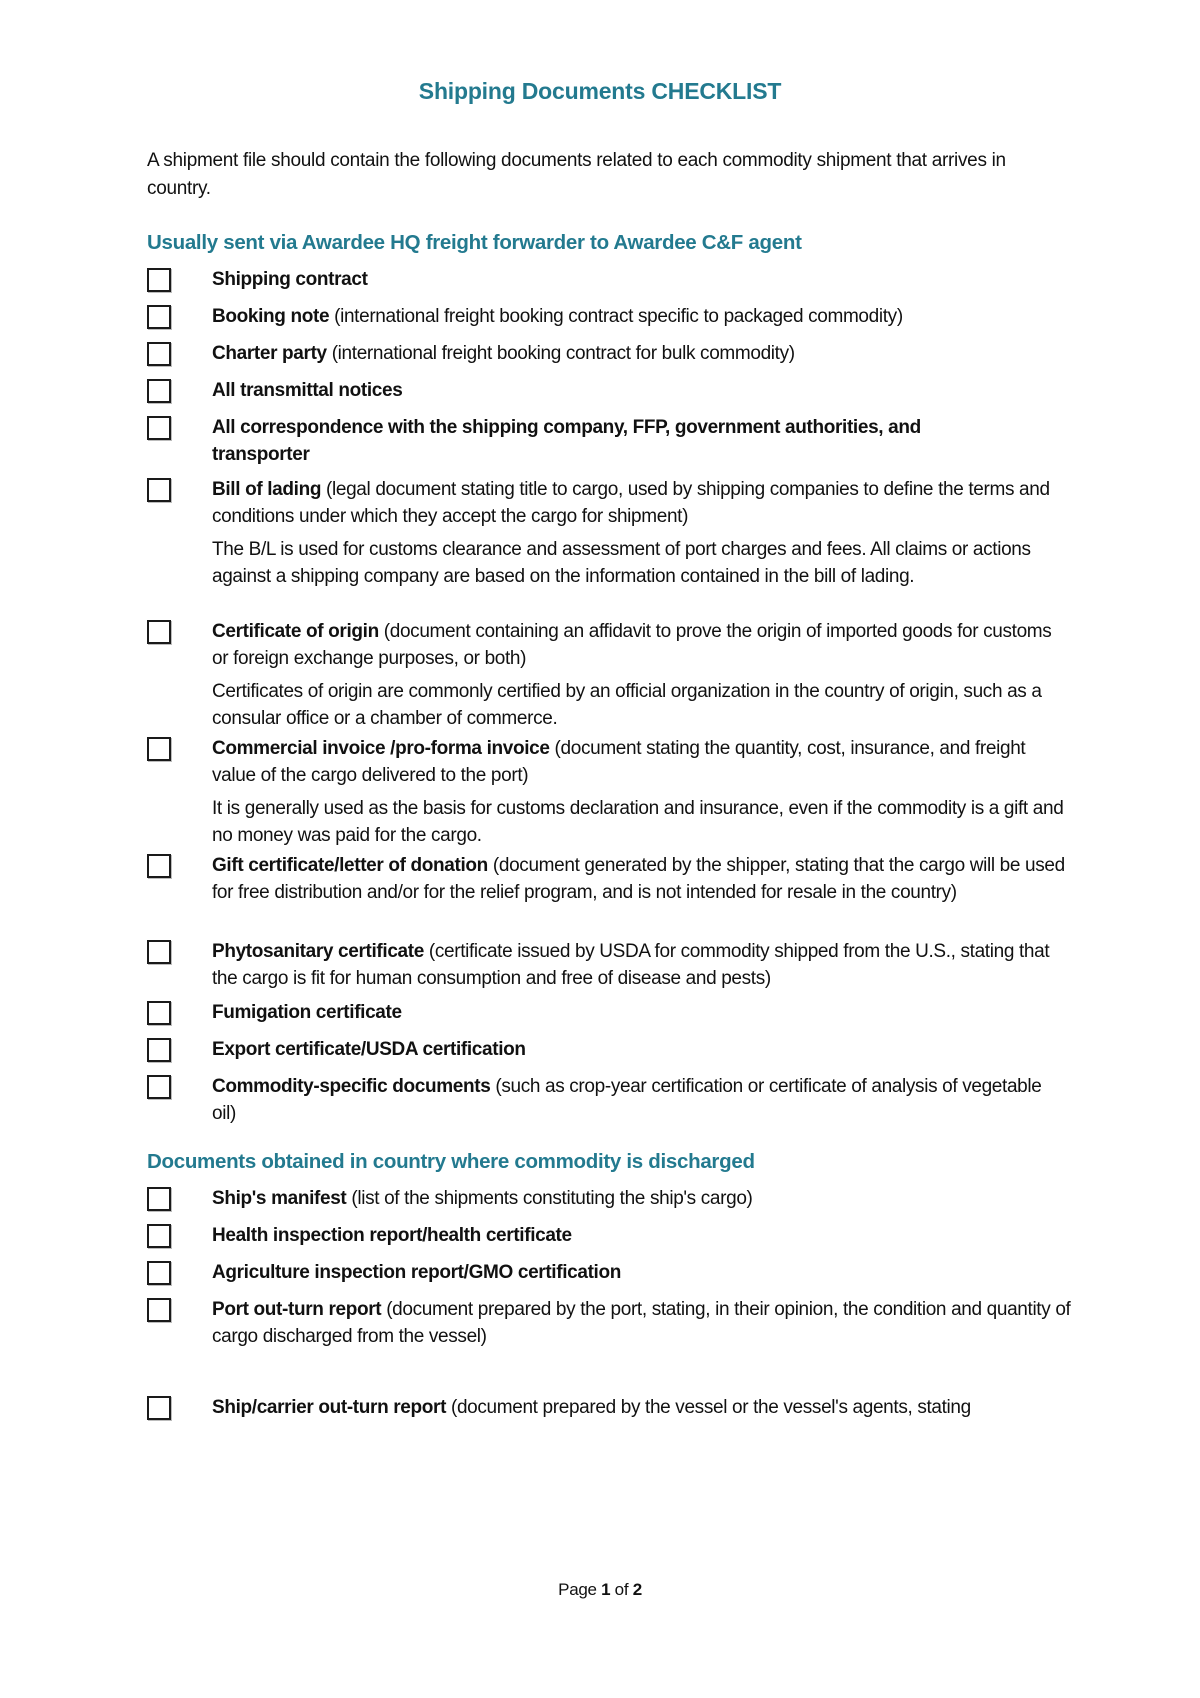 The height and width of the screenshot is (1698, 1200). I want to click on of-label: of, so click(621, 1589).